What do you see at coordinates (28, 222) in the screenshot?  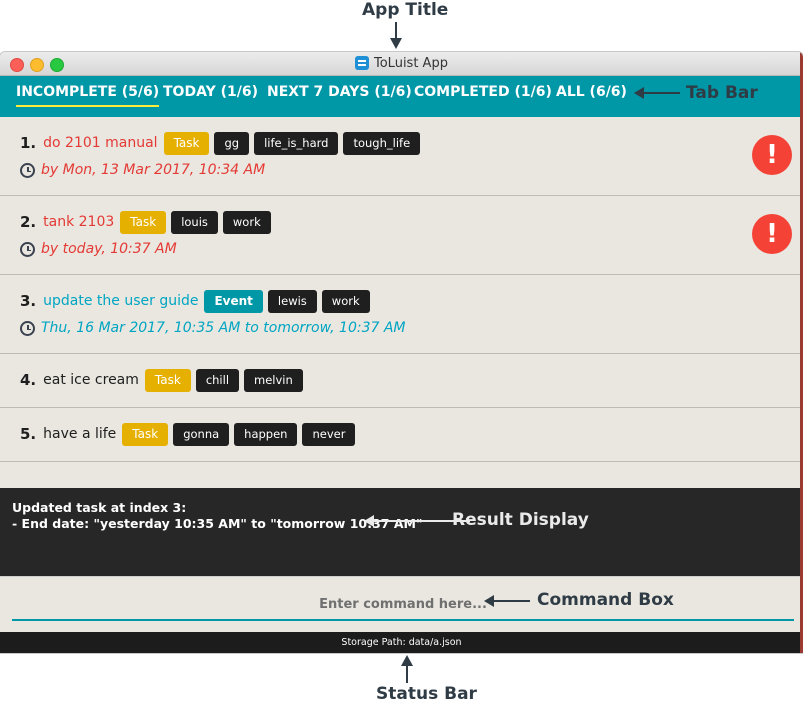 I see `item-index: 2.` at bounding box center [28, 222].